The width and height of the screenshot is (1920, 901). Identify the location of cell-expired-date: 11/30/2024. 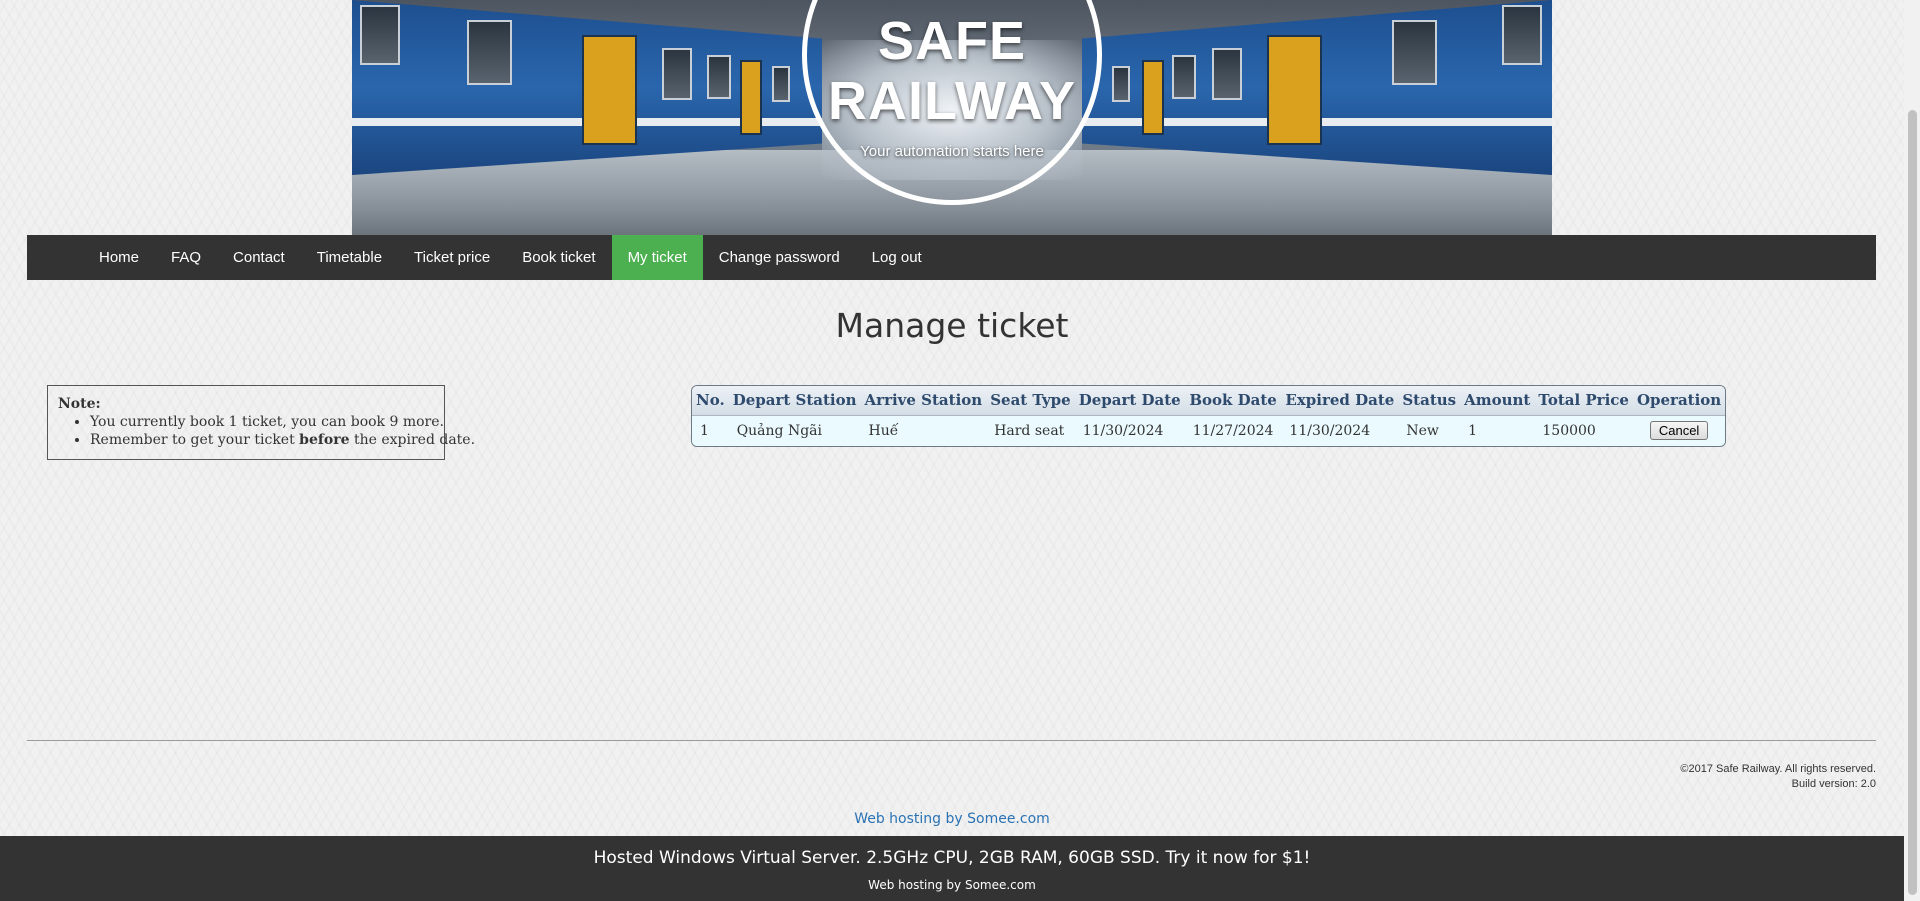
(1340, 430).